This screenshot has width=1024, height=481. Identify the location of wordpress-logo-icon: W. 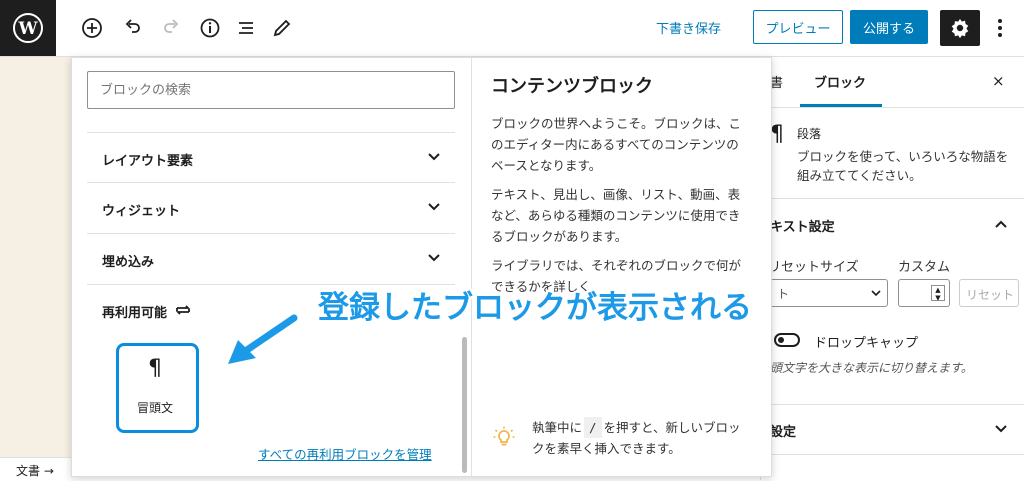
(28, 28).